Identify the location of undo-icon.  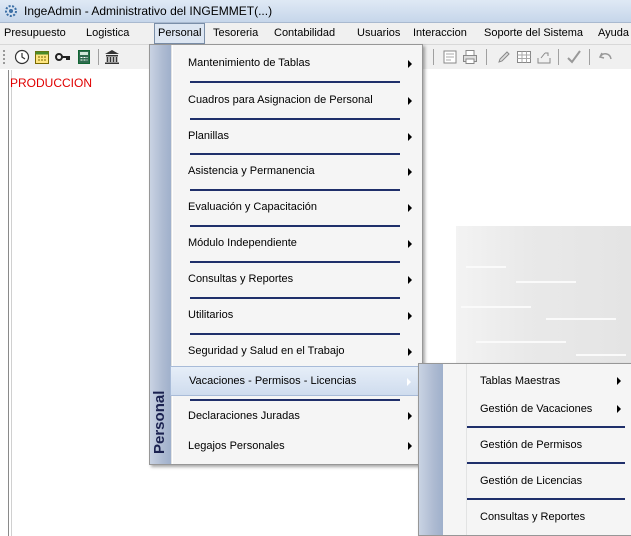
(606, 57).